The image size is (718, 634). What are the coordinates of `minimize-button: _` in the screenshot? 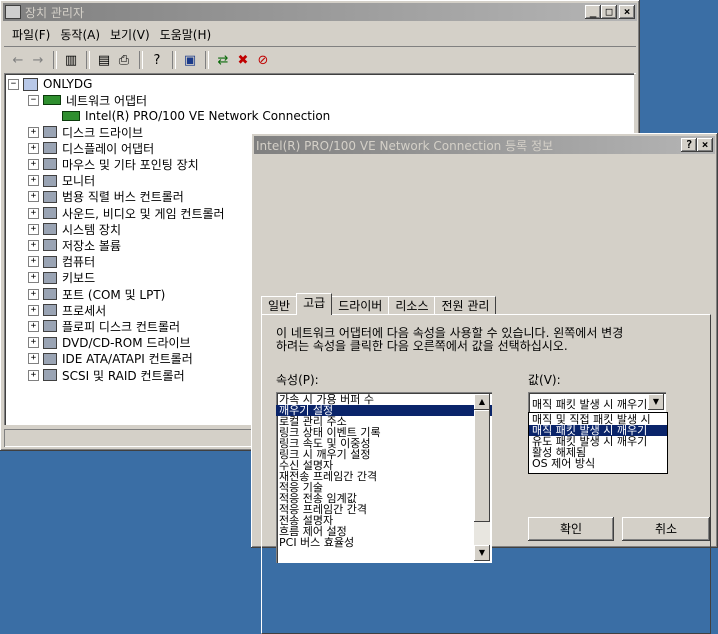 It's located at (593, 12).